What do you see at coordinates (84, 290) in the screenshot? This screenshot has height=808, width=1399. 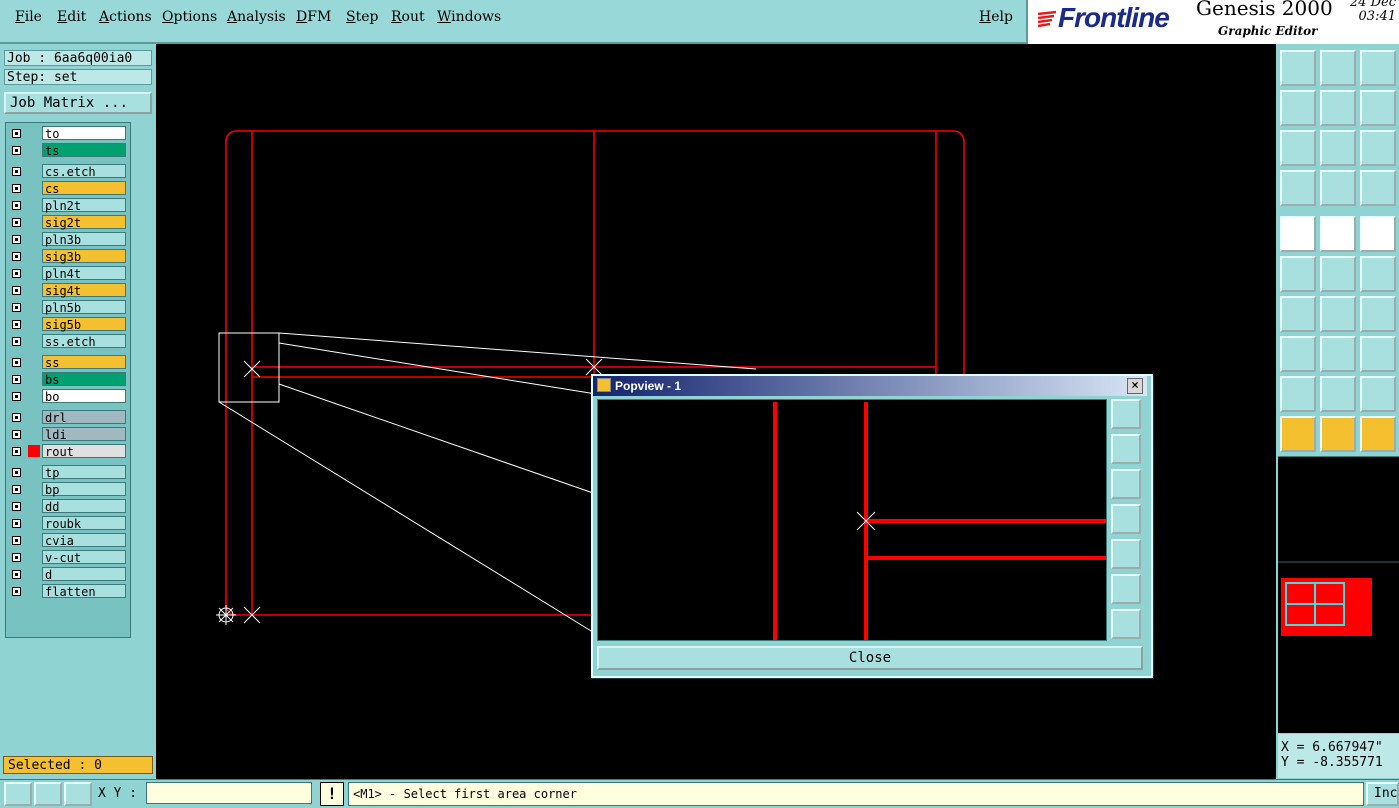 I see `layer-name: sig4t` at bounding box center [84, 290].